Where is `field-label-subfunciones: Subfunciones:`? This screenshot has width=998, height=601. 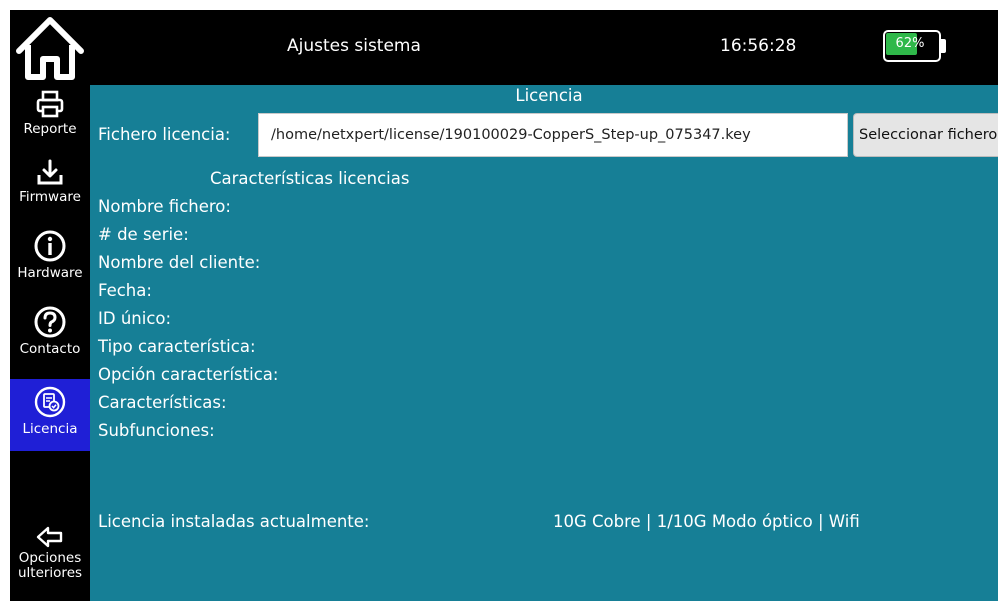
field-label-subfunciones: Subfunciones: is located at coordinates (156, 430).